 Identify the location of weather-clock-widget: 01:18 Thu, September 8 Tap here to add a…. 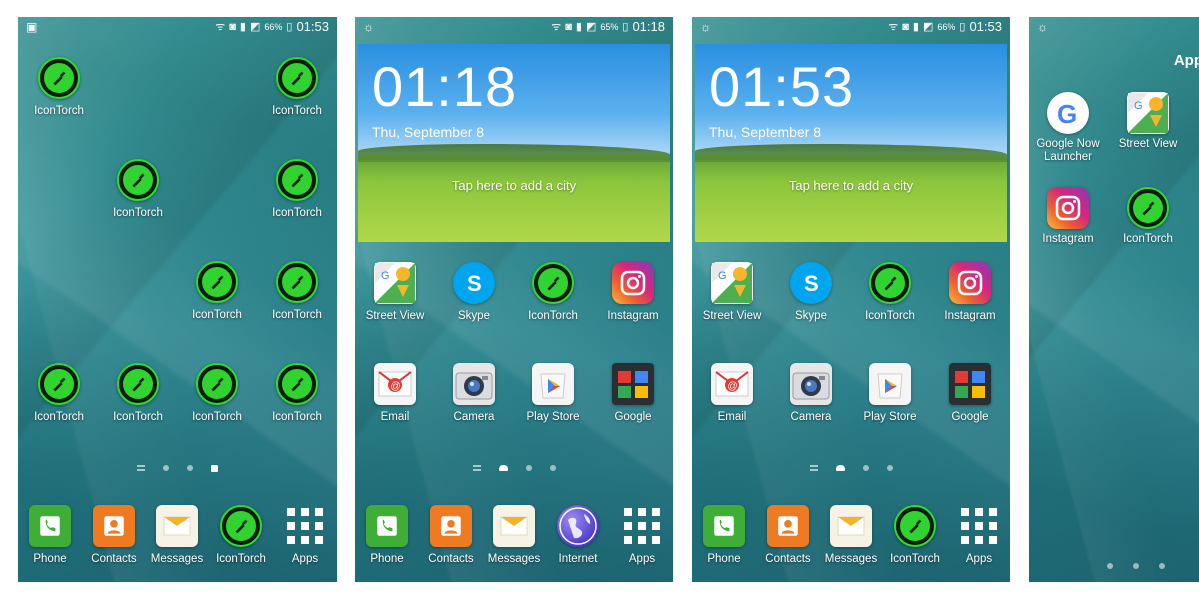
(514, 143).